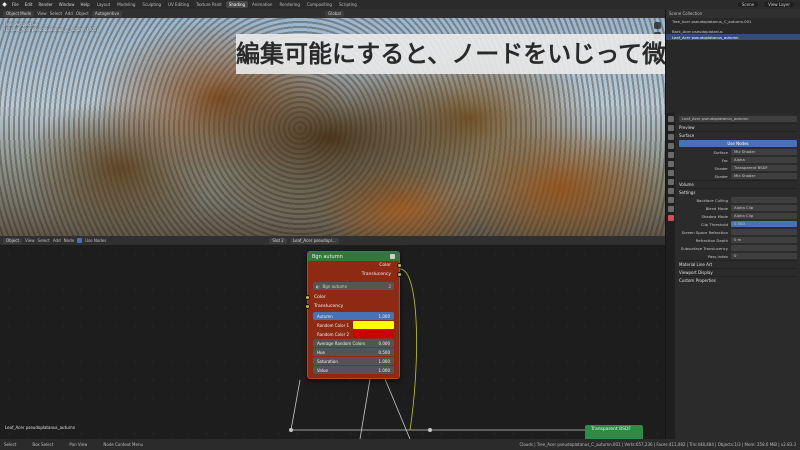 The height and width of the screenshot is (450, 800). Describe the element at coordinates (670, 155) in the screenshot. I see `world-tab-icon` at that location.